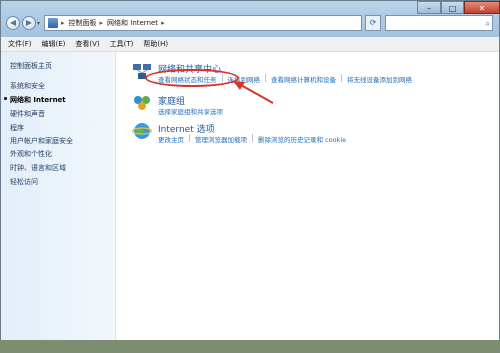  Describe the element at coordinates (487, 23) in the screenshot. I see `search-icon: ⌕` at that location.